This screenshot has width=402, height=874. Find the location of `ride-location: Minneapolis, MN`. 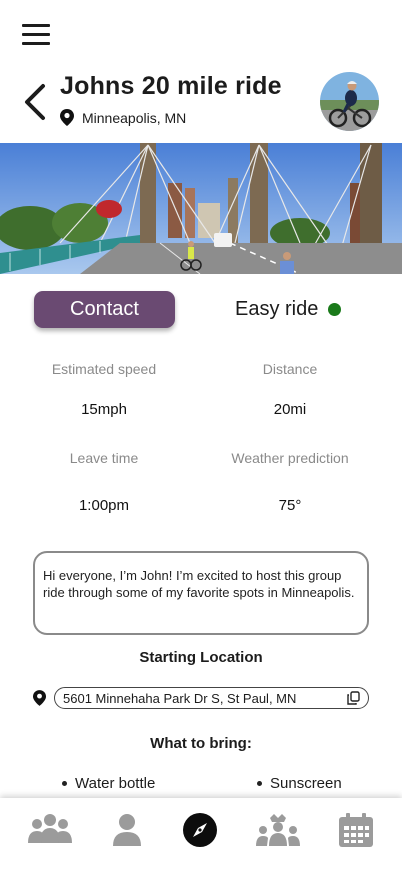

ride-location: Minneapolis, MN is located at coordinates (123, 117).